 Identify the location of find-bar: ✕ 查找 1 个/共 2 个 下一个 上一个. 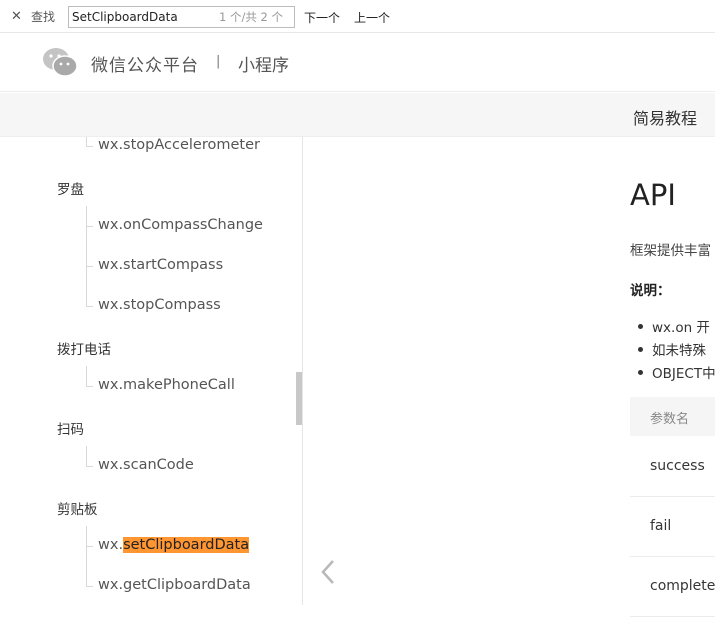
(357, 16).